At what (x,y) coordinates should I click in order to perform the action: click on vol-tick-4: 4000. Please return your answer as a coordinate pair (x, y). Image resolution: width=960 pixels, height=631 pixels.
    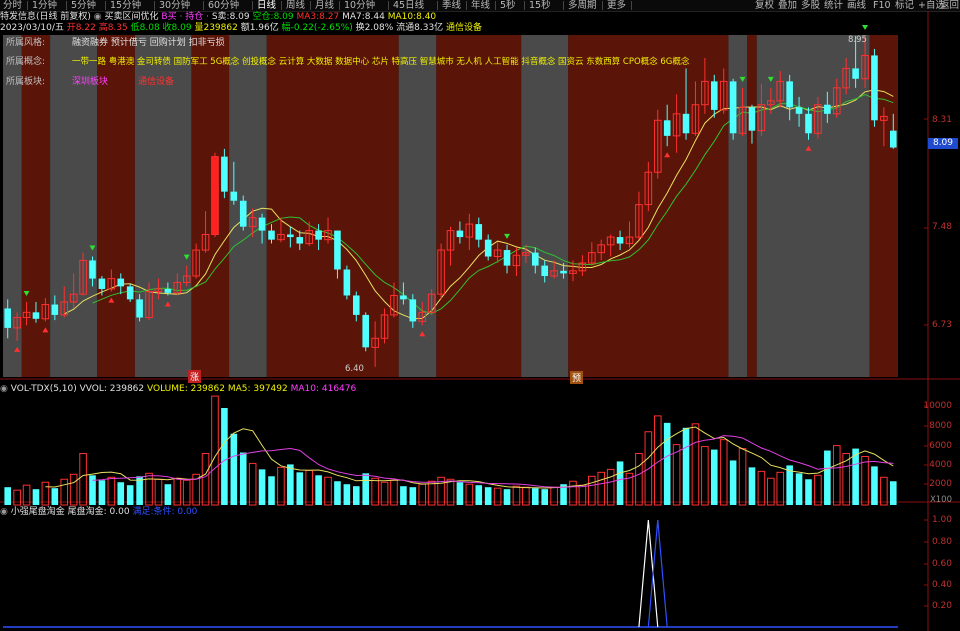
    Looking at the image, I should click on (940, 465).